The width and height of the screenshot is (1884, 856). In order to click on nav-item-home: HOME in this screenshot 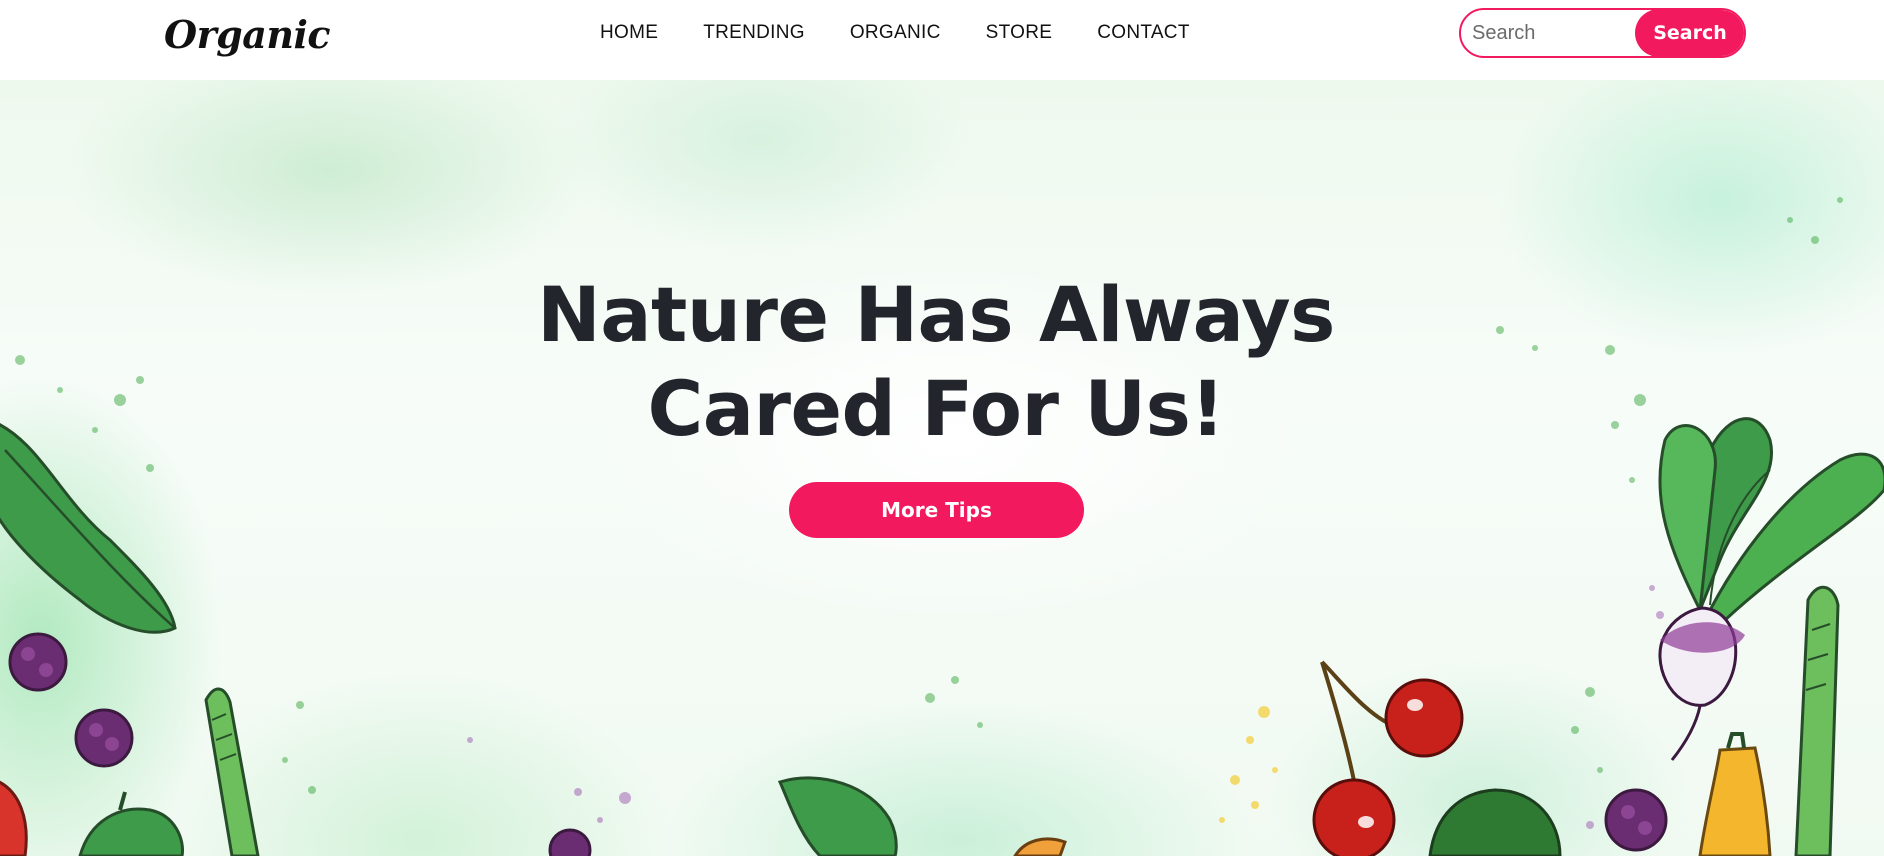, I will do `click(629, 33)`.